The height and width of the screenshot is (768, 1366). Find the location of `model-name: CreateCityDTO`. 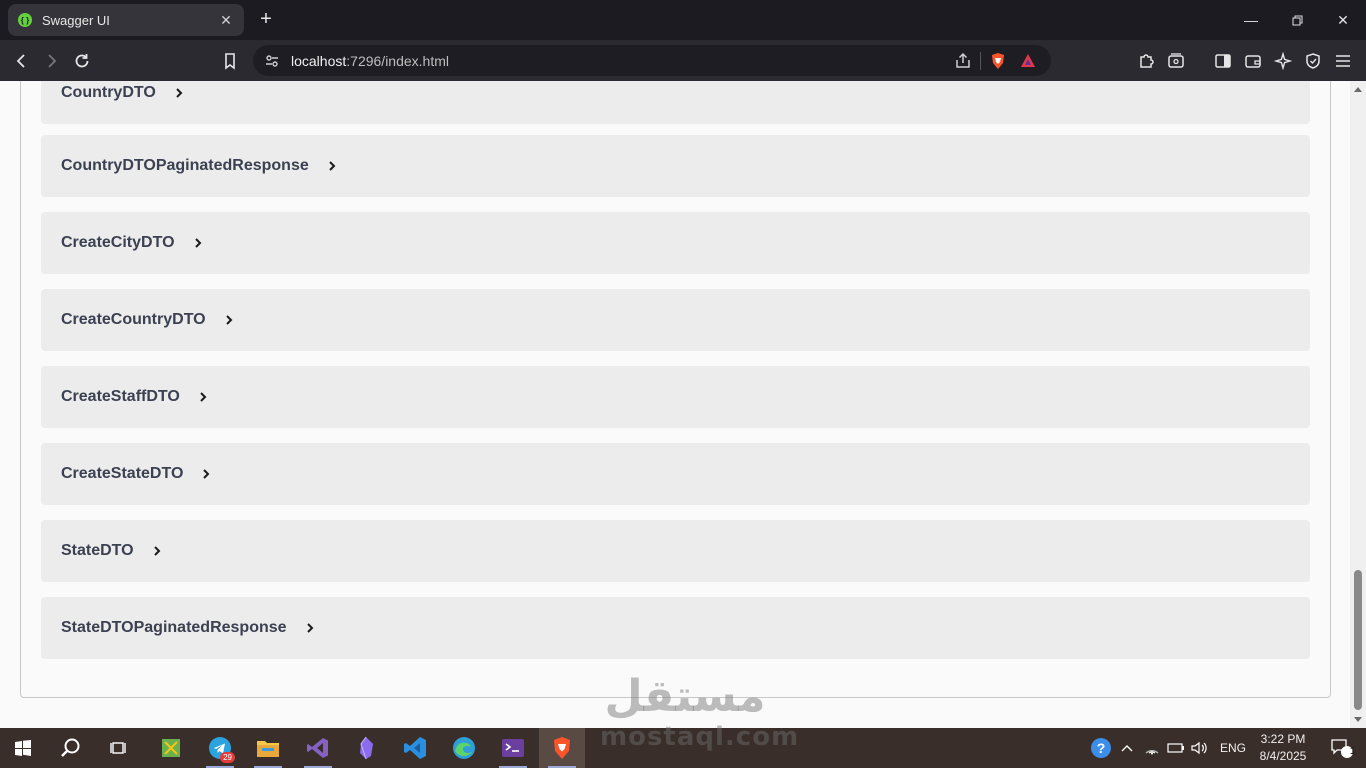

model-name: CreateCityDTO is located at coordinates (118, 242).